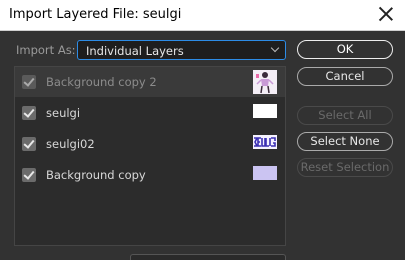  What do you see at coordinates (95, 14) in the screenshot?
I see `window-title: Import Layered File: seulgi` at bounding box center [95, 14].